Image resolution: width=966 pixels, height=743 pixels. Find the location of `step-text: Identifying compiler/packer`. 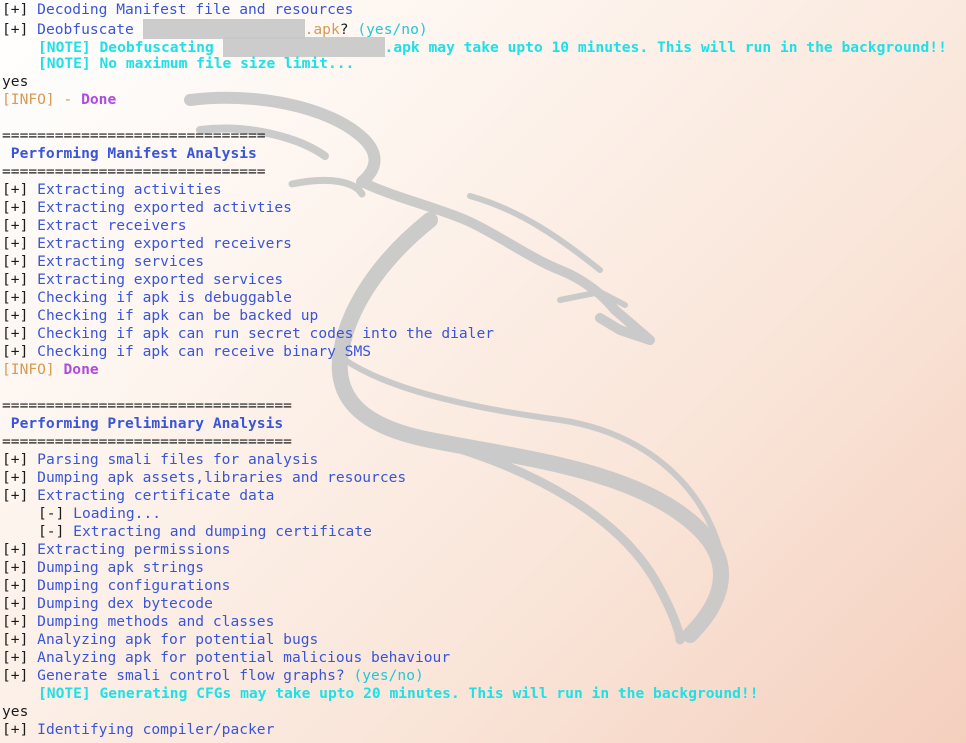

step-text: Identifying compiler/packer is located at coordinates (156, 729).